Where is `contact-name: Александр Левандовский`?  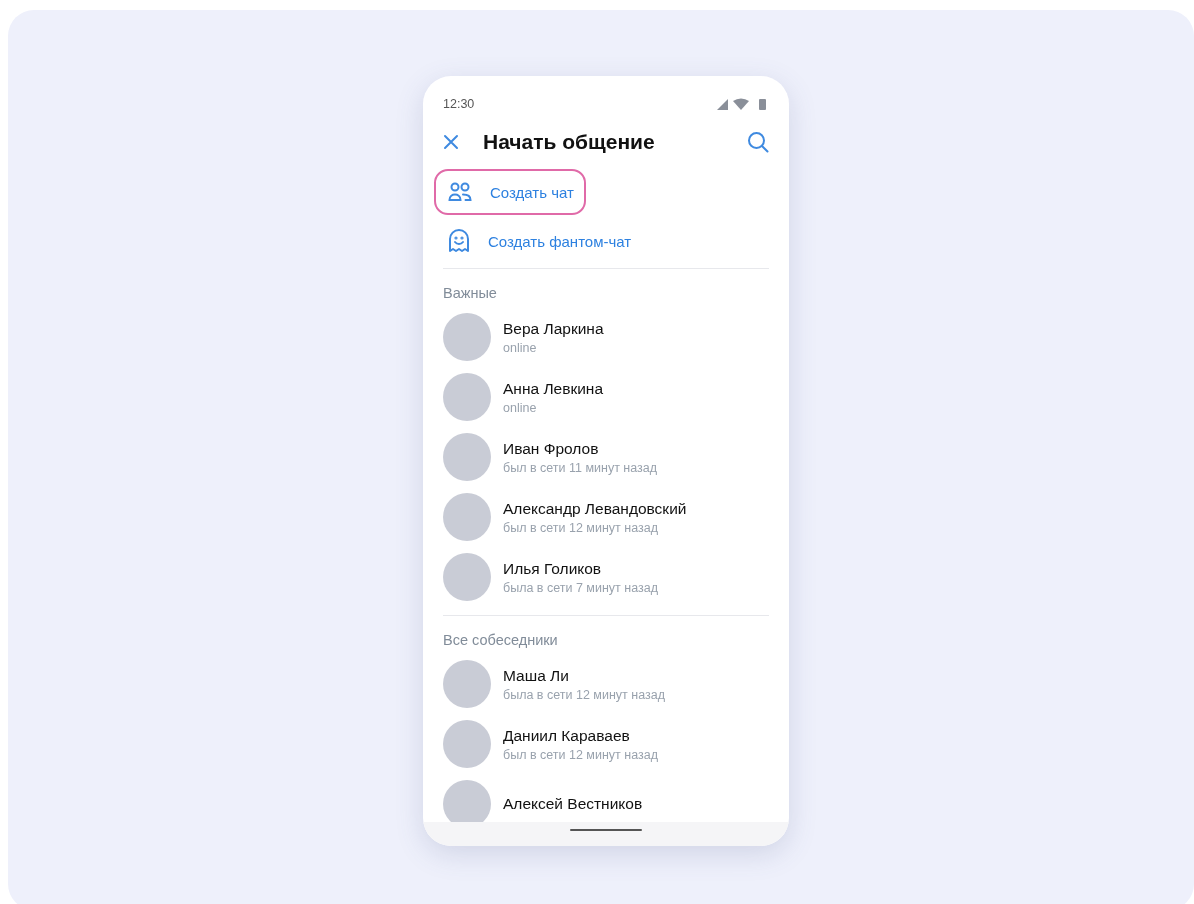 contact-name: Александр Левандовский is located at coordinates (595, 508).